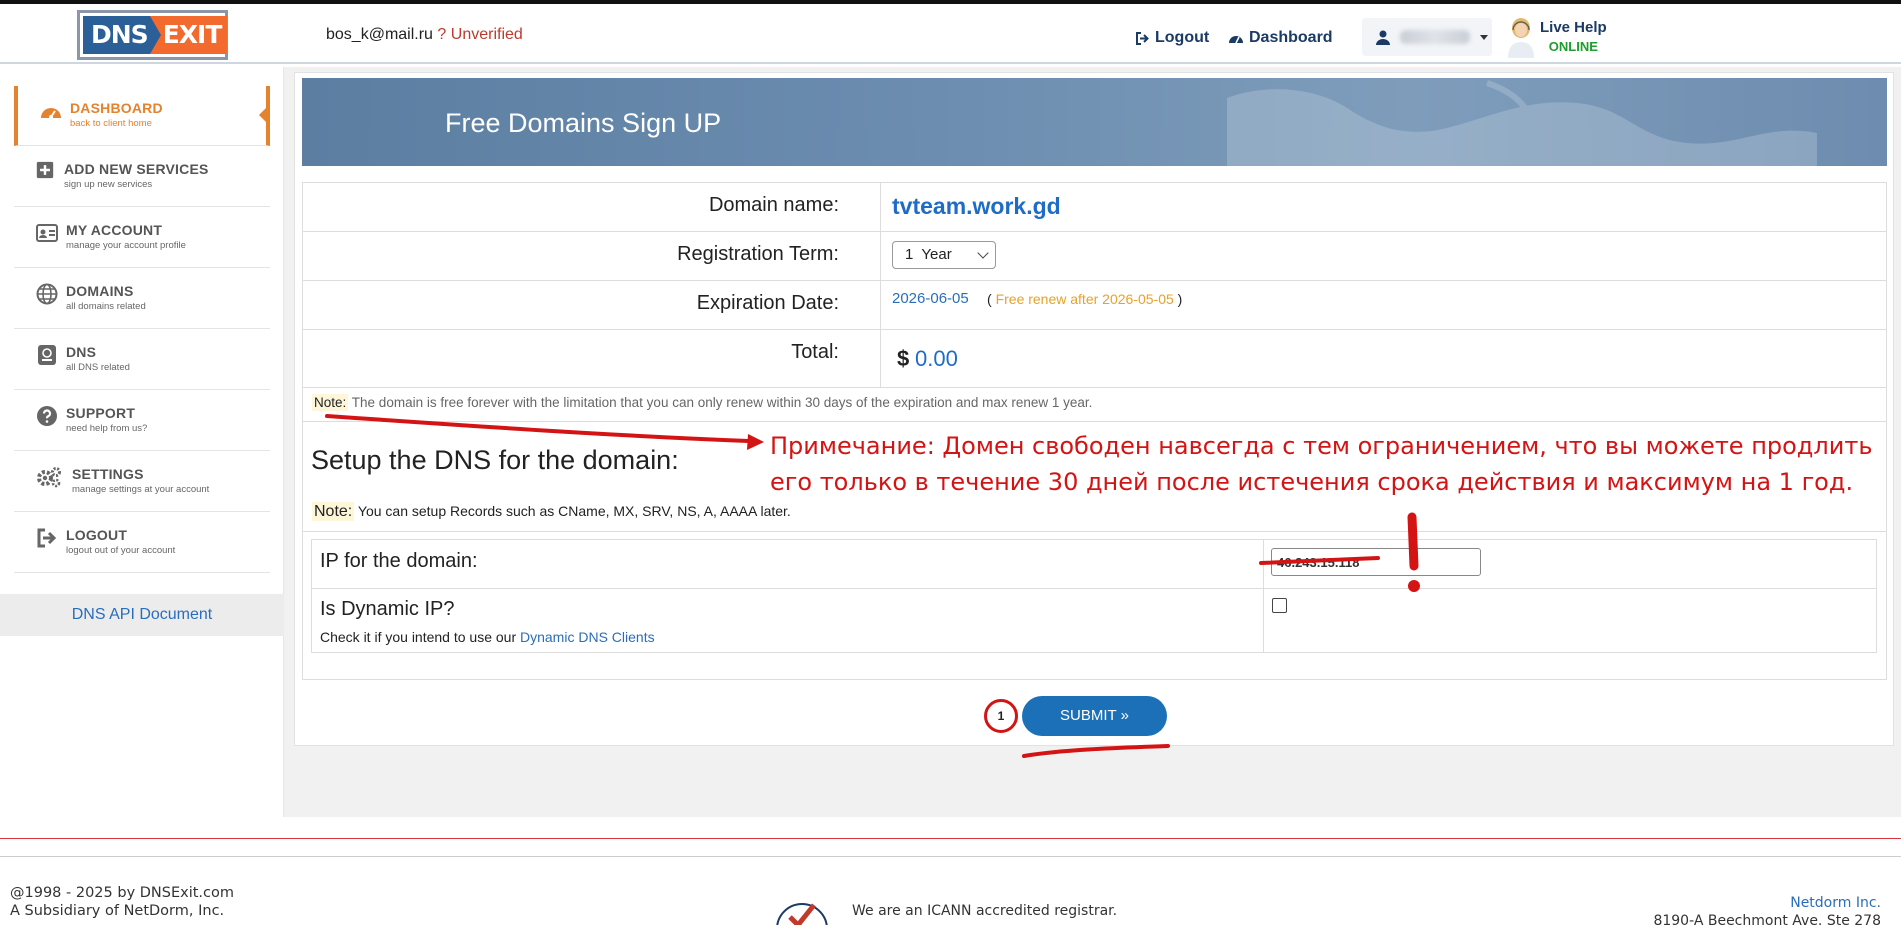 The width and height of the screenshot is (1901, 925). Describe the element at coordinates (100, 291) in the screenshot. I see `sidebar-item-title: DOMAINS` at that location.